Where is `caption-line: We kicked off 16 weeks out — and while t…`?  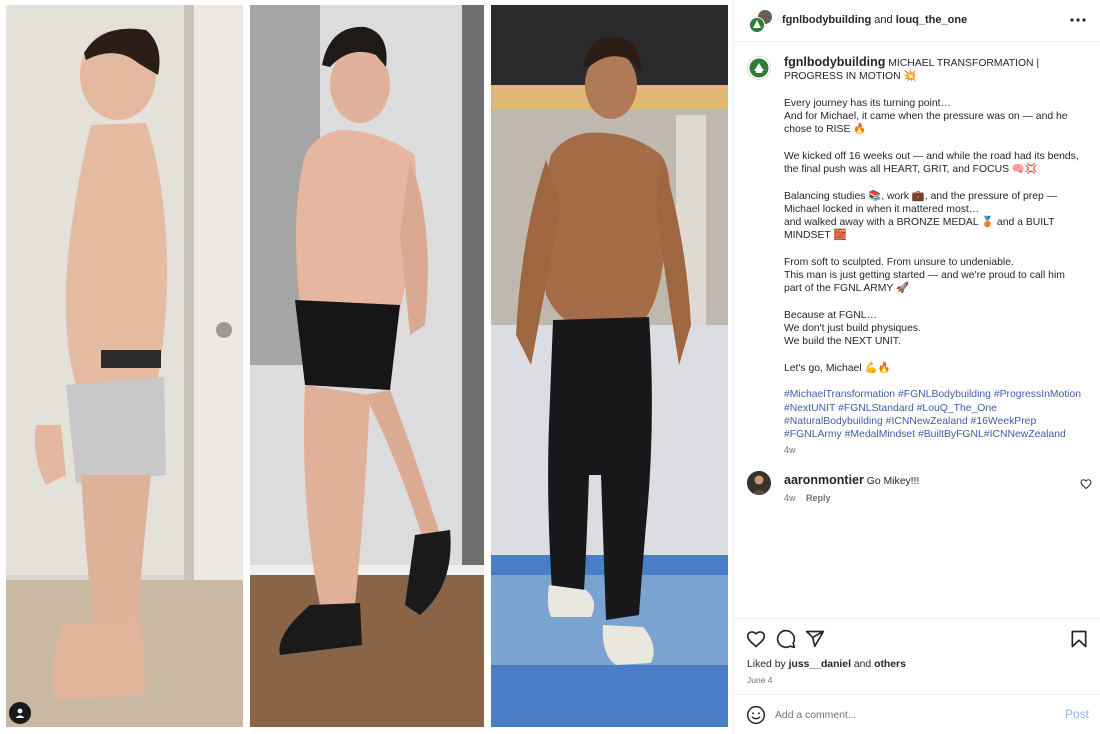
caption-line: We kicked off 16 weeks out — and while t… is located at coordinates (931, 162).